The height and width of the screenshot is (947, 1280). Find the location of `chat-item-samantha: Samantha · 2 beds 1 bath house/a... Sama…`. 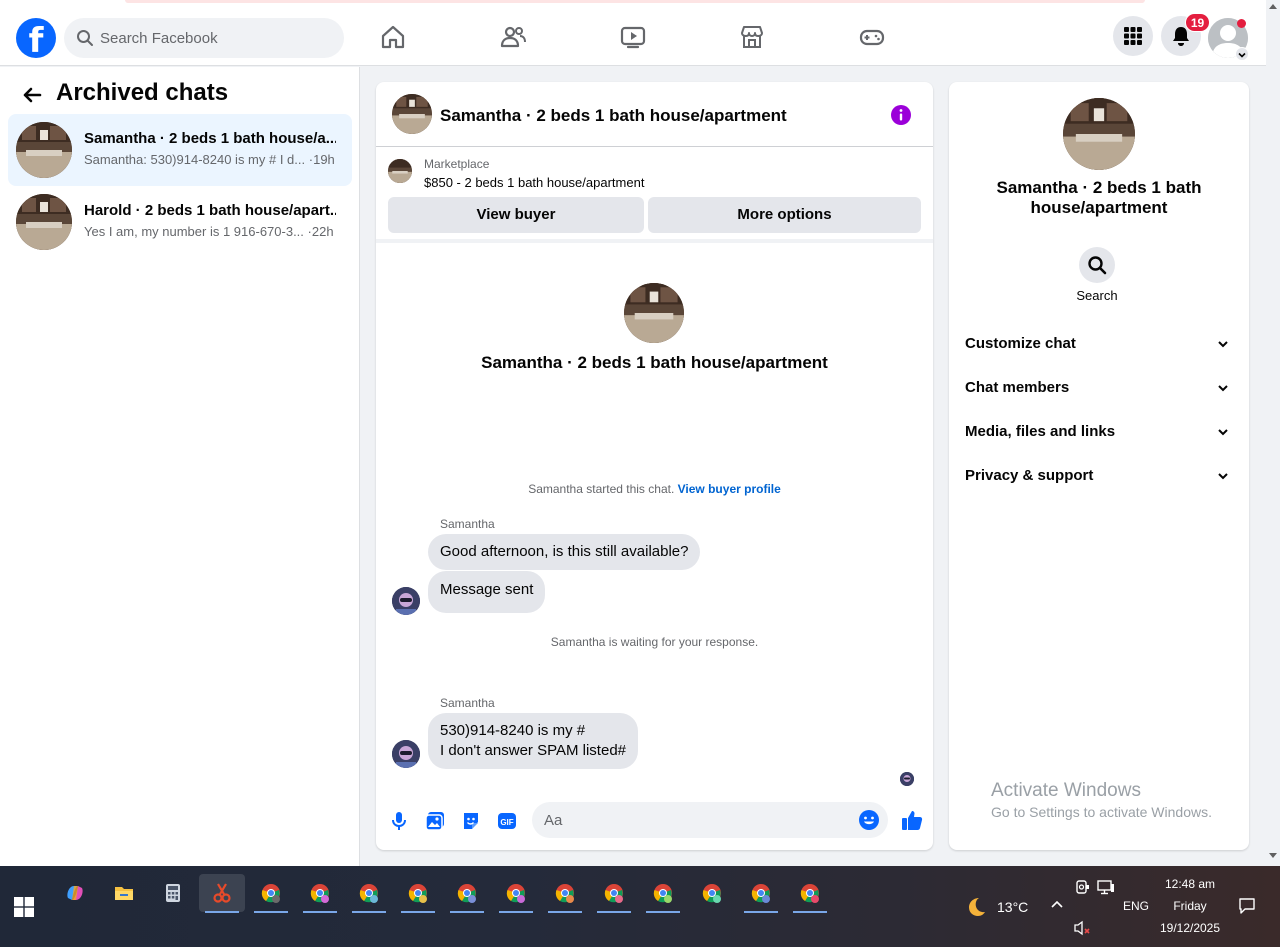

chat-item-samantha: Samantha · 2 beds 1 bath house/a... Sama… is located at coordinates (180, 150).